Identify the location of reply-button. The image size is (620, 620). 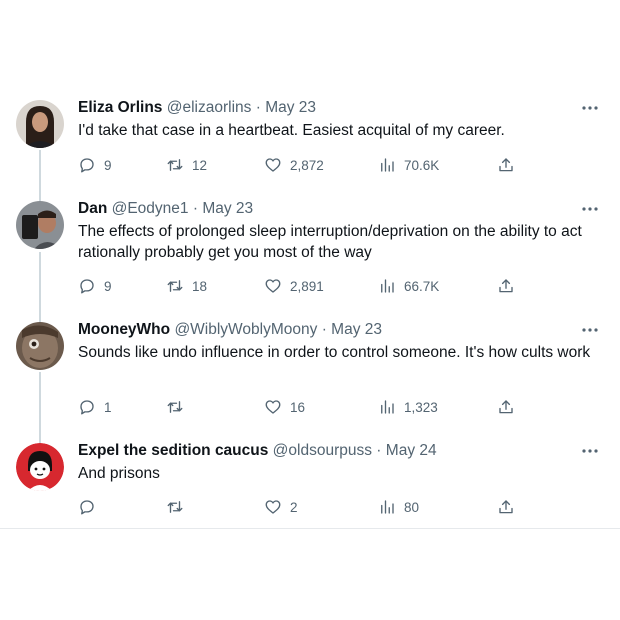
(87, 507).